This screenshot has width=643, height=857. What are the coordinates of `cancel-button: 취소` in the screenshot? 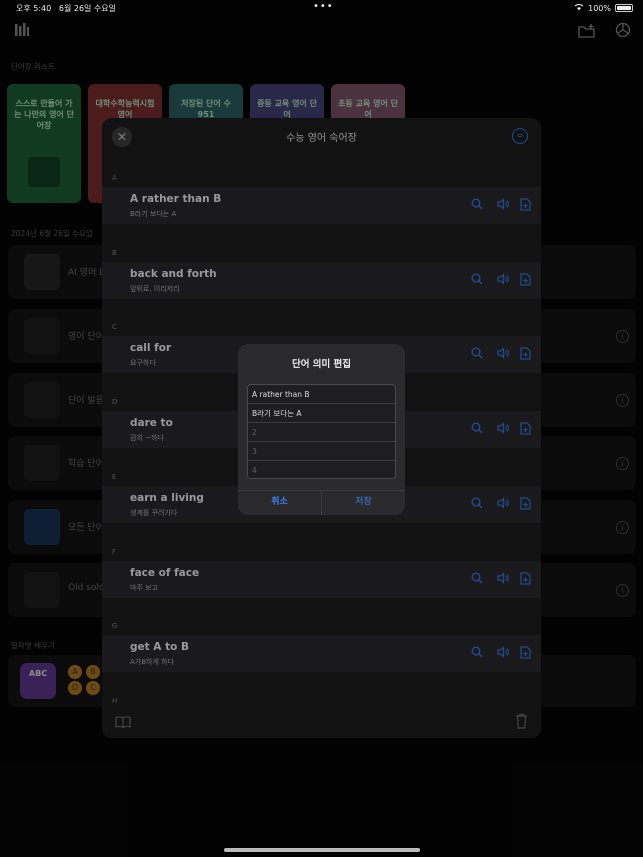 It's located at (280, 503).